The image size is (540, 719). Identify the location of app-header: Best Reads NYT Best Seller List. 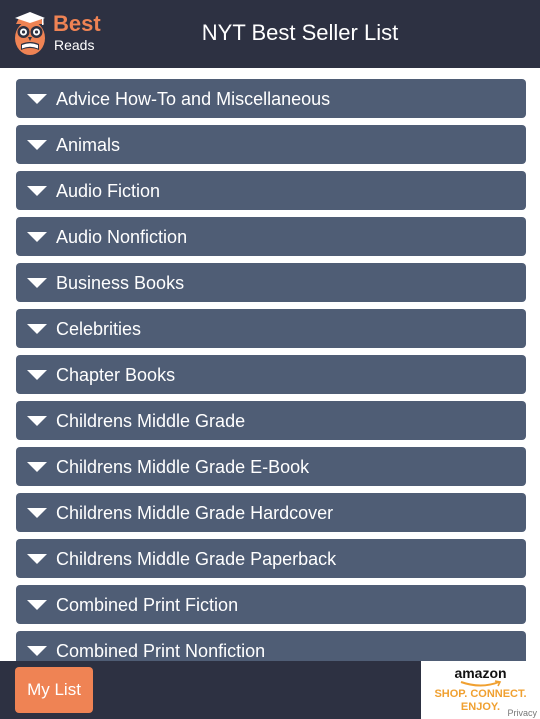
(270, 34).